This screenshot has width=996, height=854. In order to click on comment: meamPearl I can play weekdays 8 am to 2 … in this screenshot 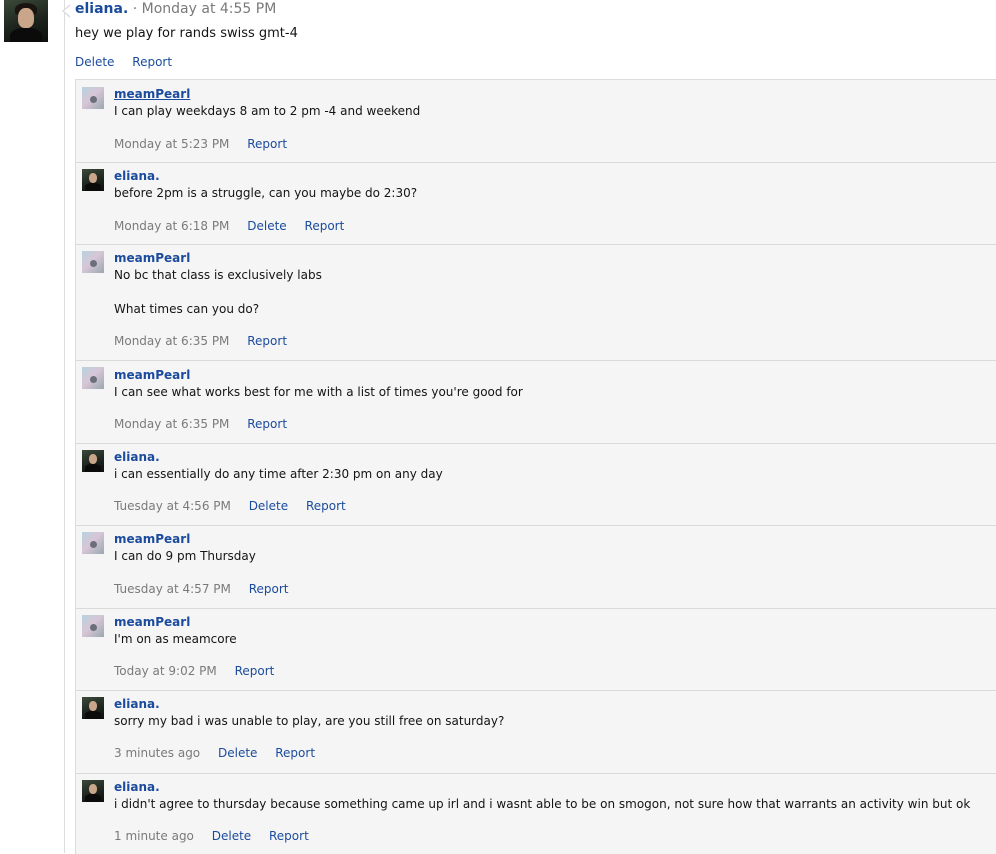, I will do `click(536, 121)`.